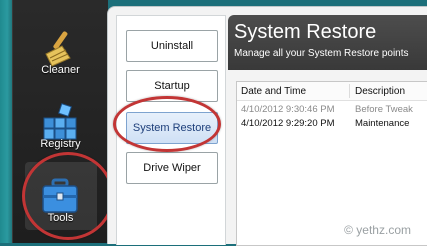 The image size is (427, 246). What do you see at coordinates (380, 91) in the screenshot?
I see `column-header-description: Description` at bounding box center [380, 91].